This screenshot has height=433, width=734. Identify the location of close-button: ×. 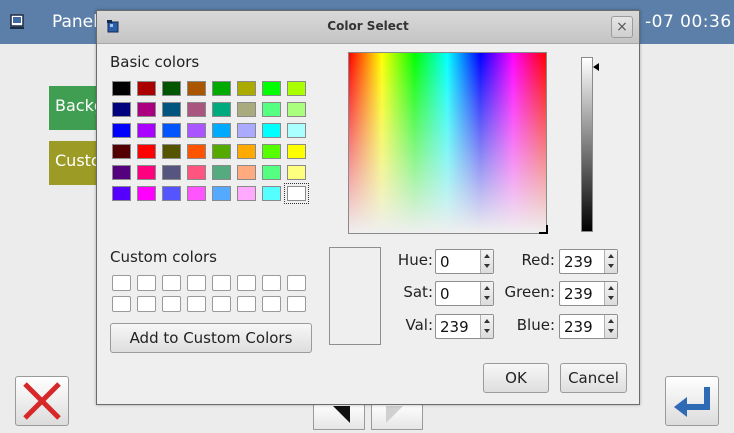
(622, 27).